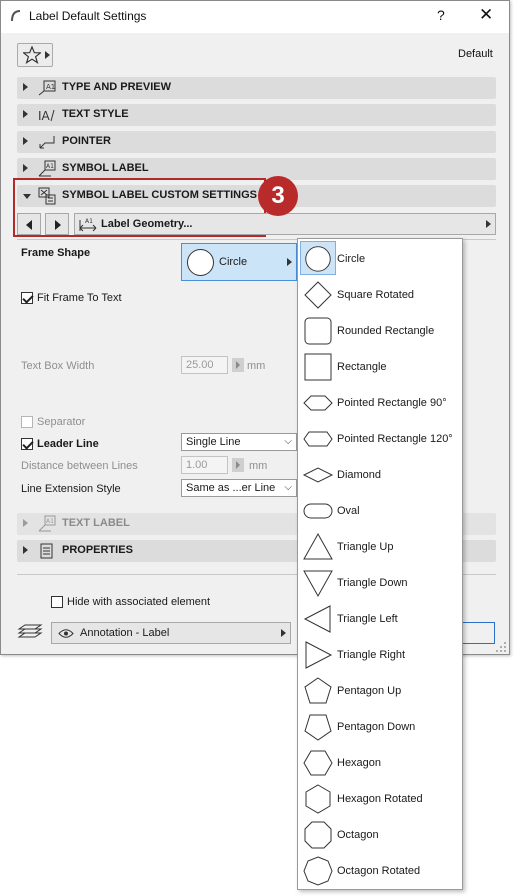  What do you see at coordinates (380, 725) in the screenshot?
I see `shape-option-pentagon-down: Pentagon Down` at bounding box center [380, 725].